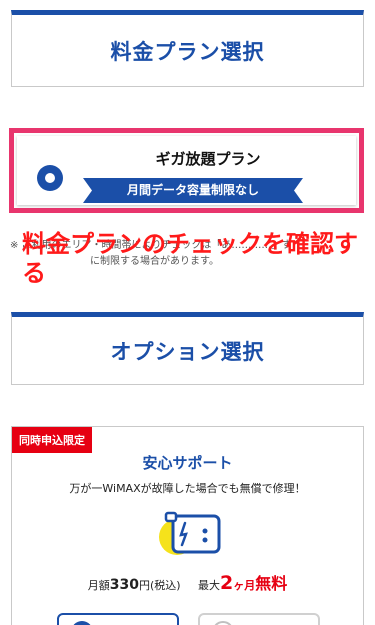 The width and height of the screenshot is (375, 625). I want to click on free-unit: ヶ月, so click(244, 585).